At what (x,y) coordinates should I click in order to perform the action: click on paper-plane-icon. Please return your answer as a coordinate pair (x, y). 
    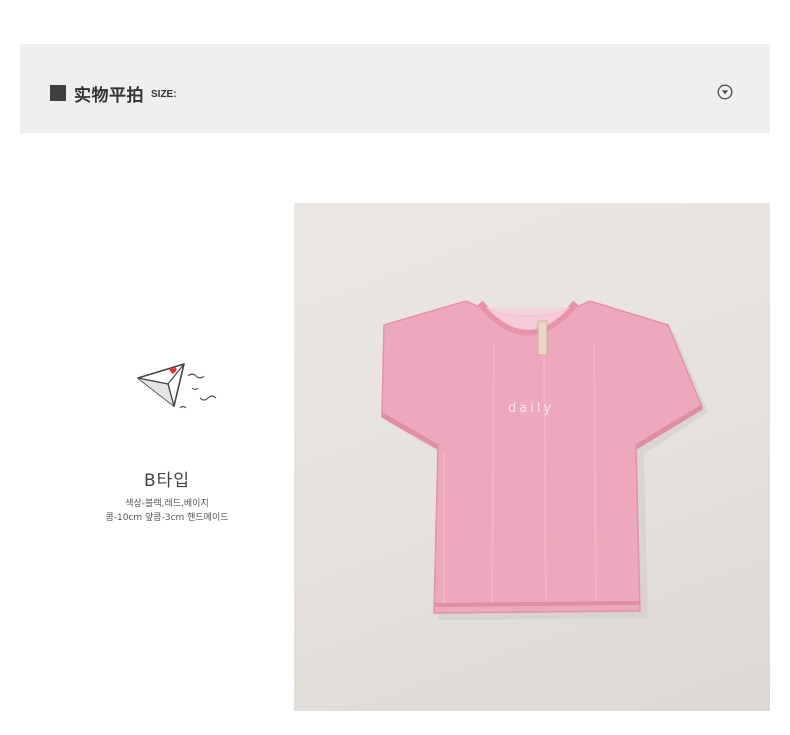
    Looking at the image, I should click on (177, 387).